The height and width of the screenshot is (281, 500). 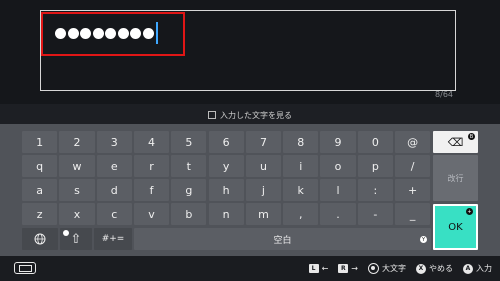 What do you see at coordinates (301, 142) in the screenshot?
I see `key-row1-7: 8` at bounding box center [301, 142].